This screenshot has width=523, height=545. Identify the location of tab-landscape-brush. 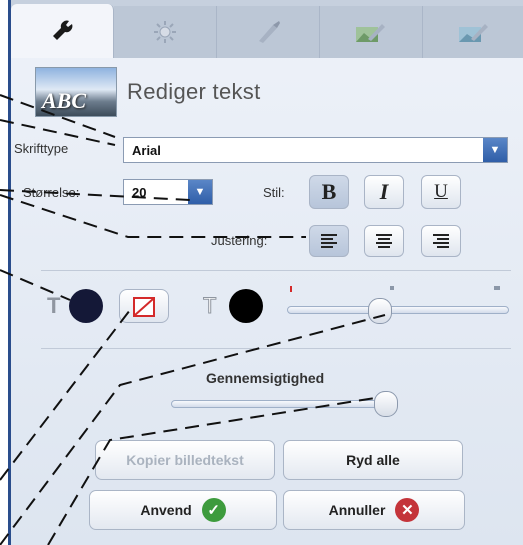
(371, 32).